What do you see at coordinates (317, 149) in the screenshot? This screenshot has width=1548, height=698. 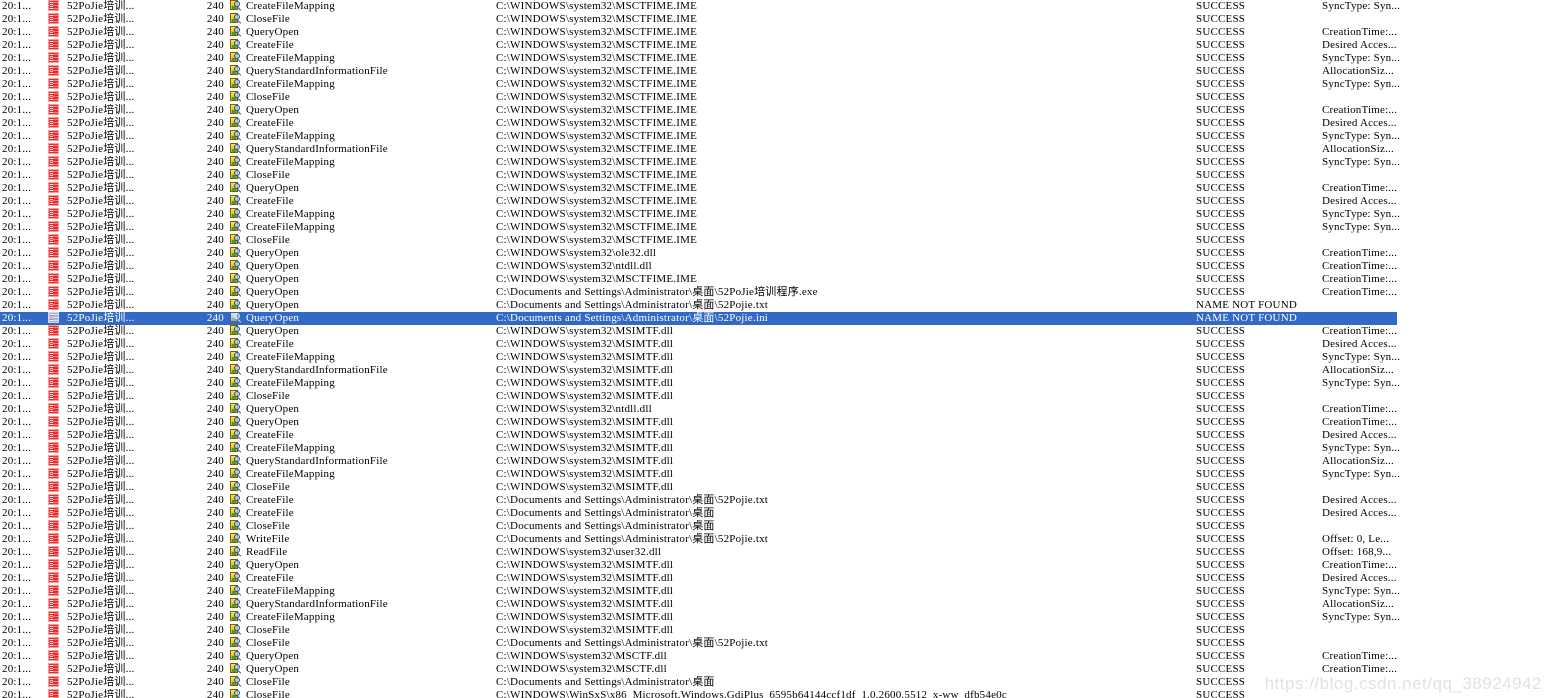 I see `cell-operation: QueryStandardInformationFile` at bounding box center [317, 149].